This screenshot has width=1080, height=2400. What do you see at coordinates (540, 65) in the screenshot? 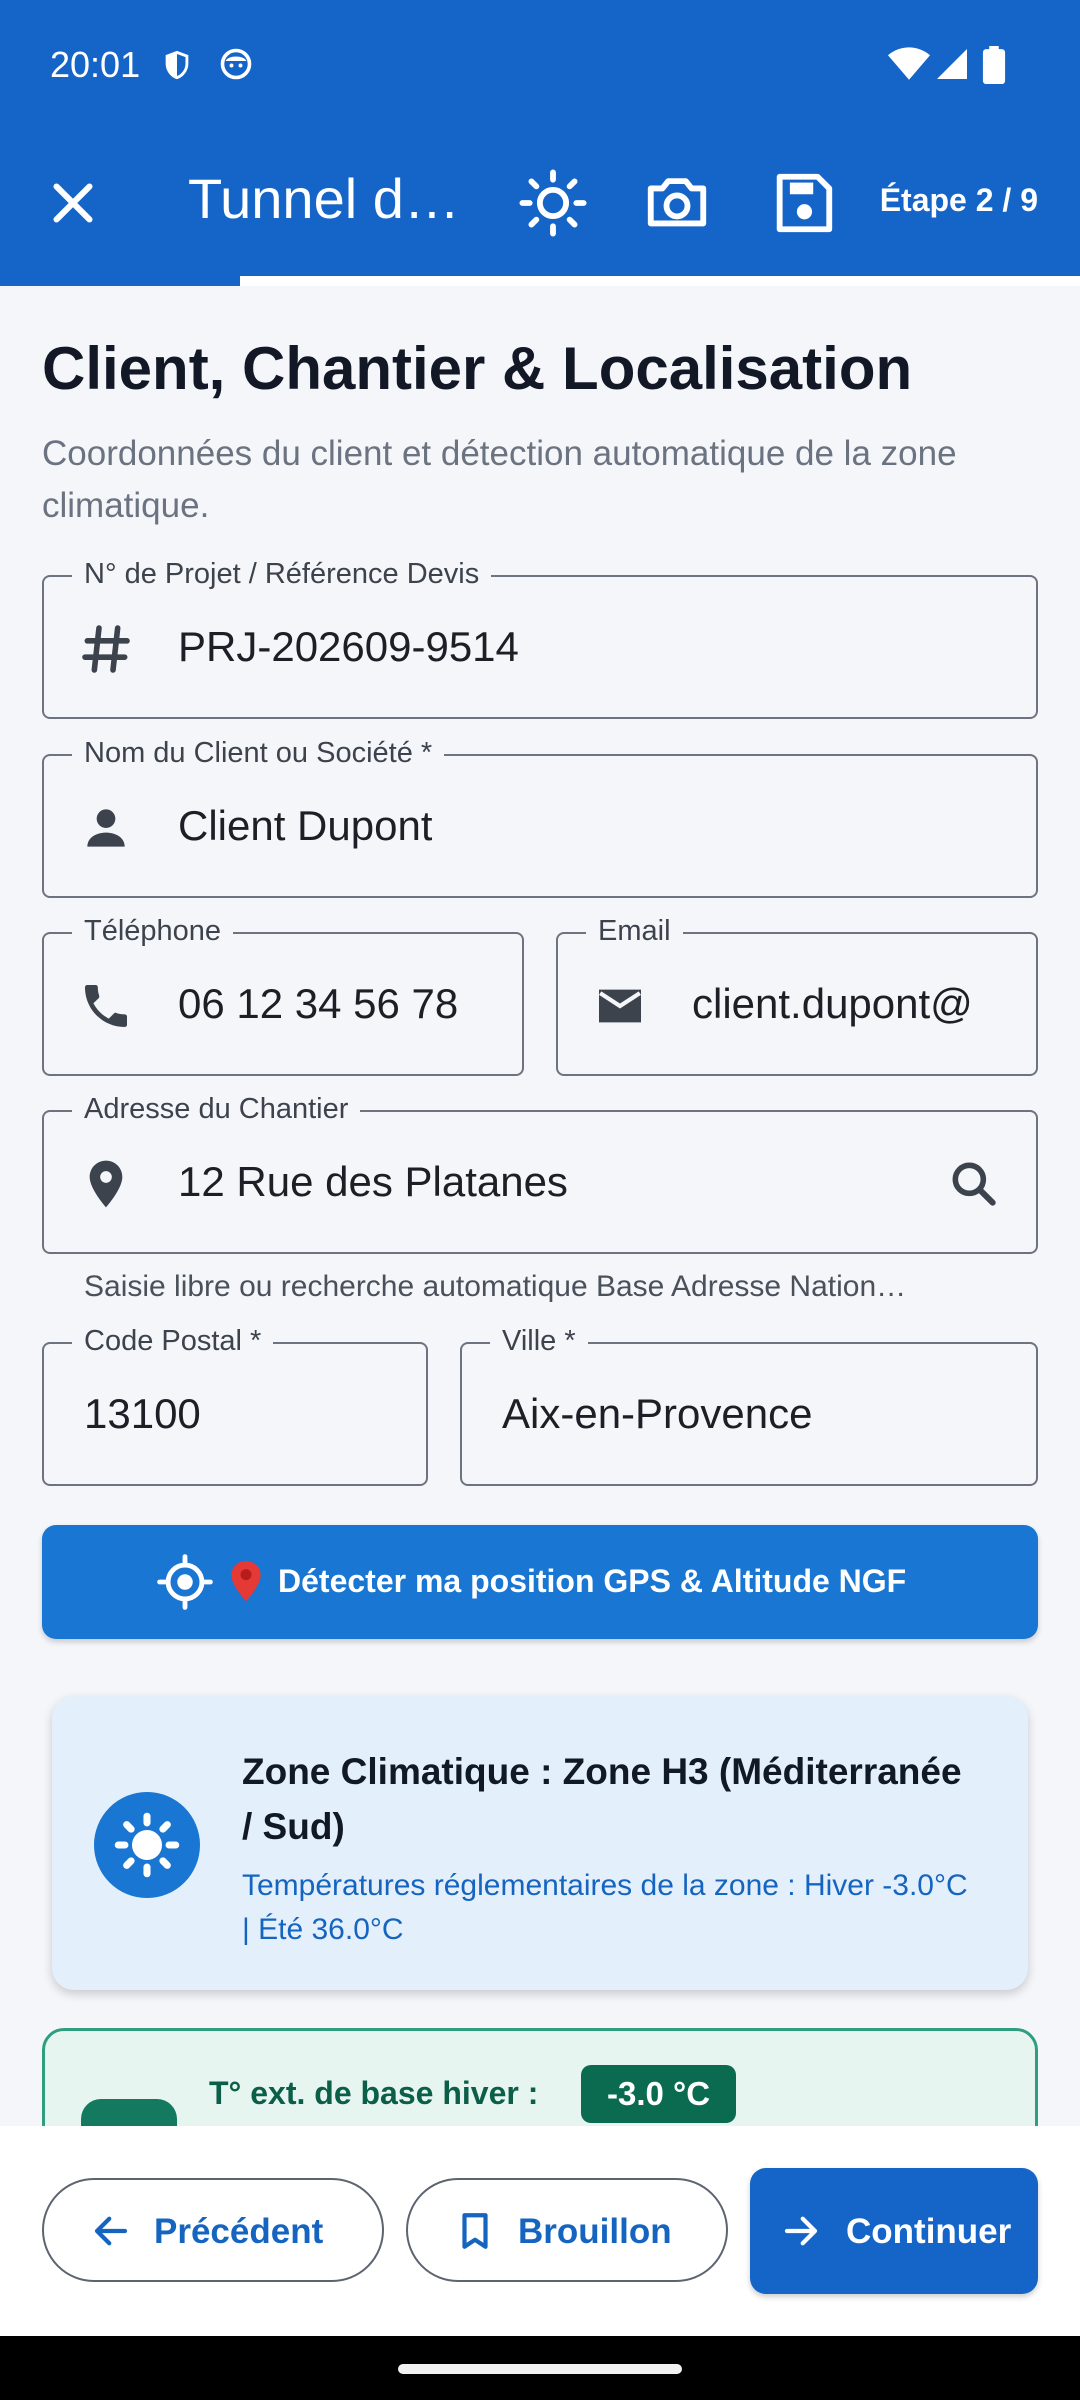
I see `status-bar: 20:01` at bounding box center [540, 65].